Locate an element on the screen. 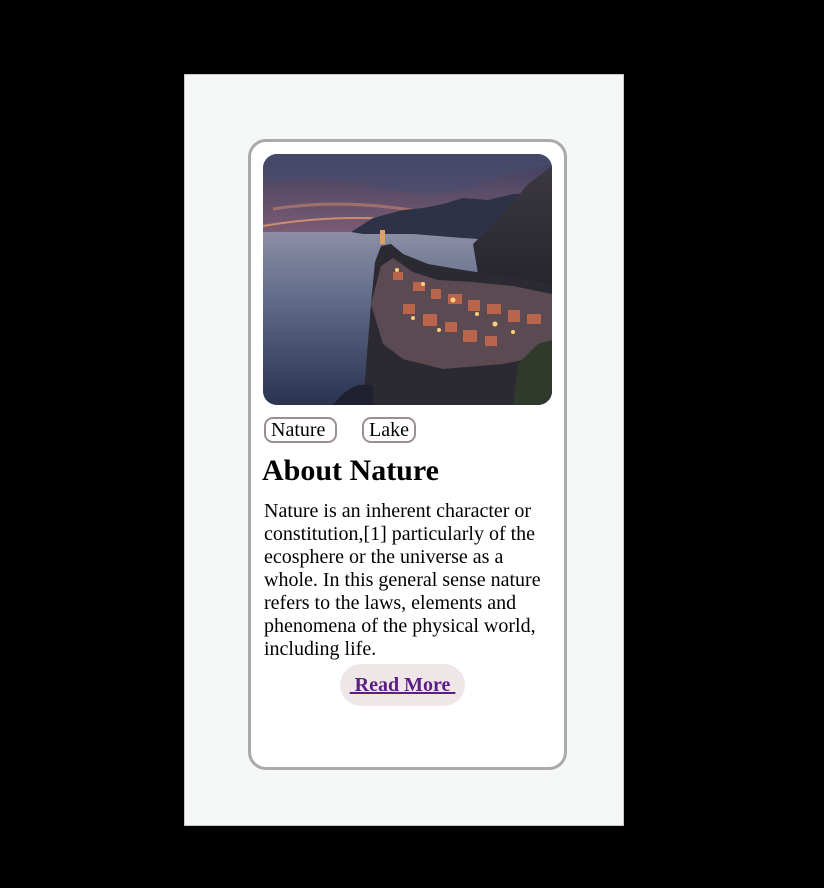  card-title: About Nature is located at coordinates (350, 470).